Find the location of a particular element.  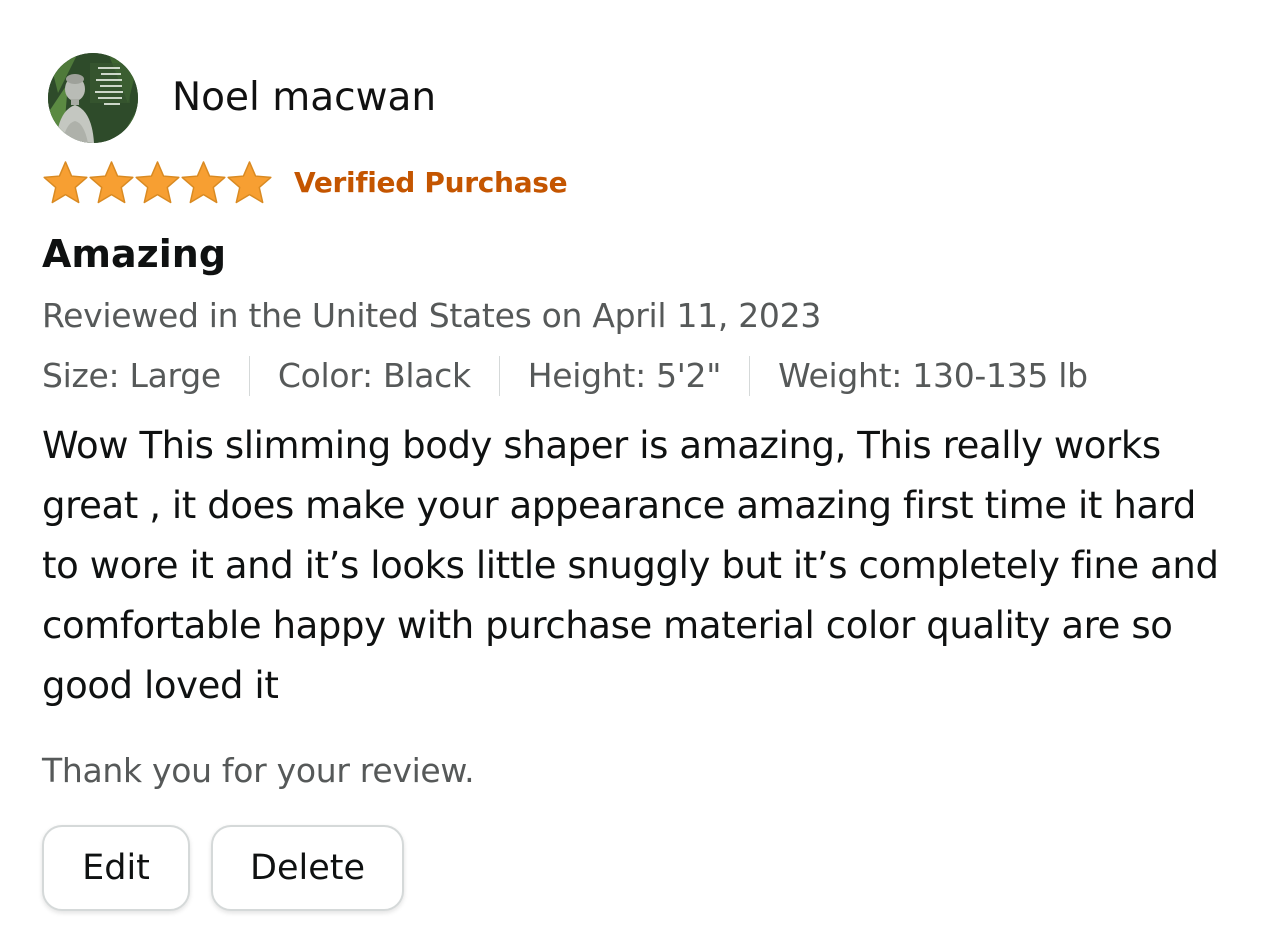

rating-row: Verified Purchase is located at coordinates (305, 182).